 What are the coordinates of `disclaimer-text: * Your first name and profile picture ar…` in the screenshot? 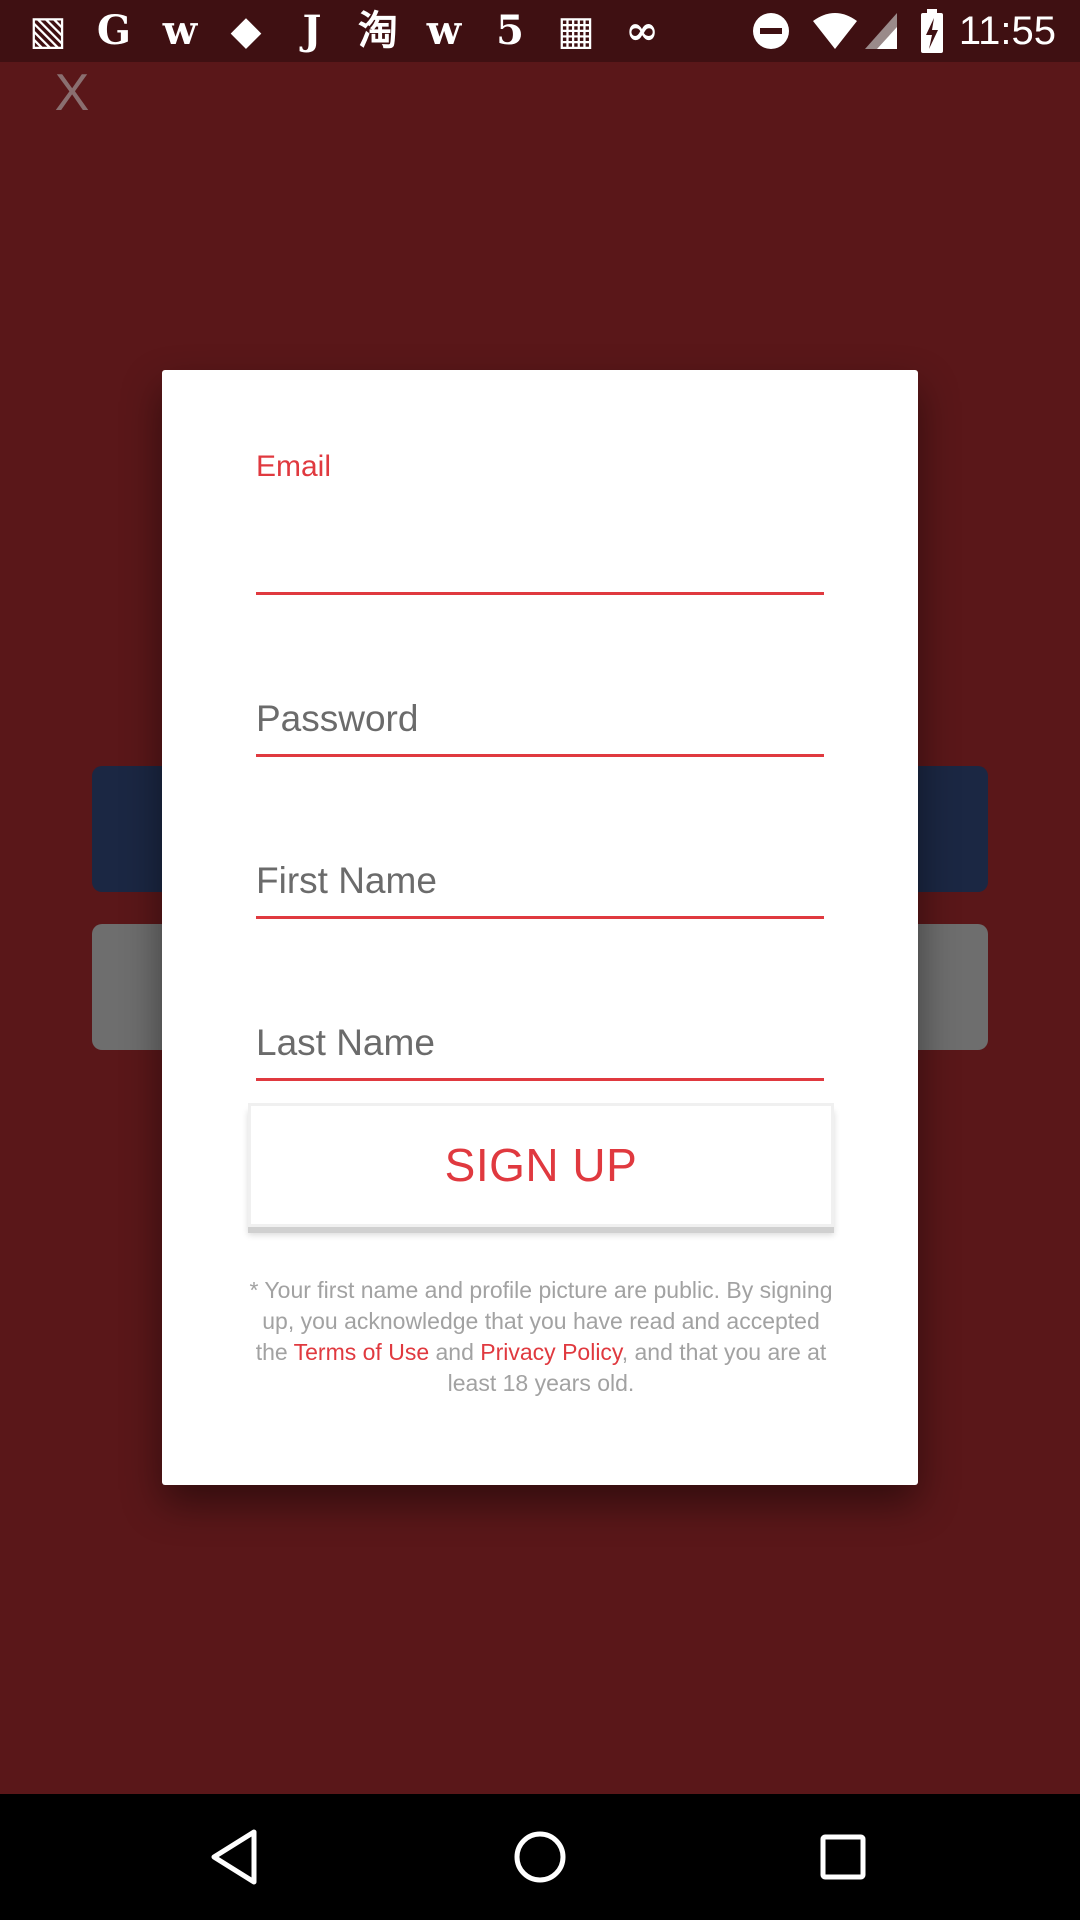 It's located at (541, 1337).